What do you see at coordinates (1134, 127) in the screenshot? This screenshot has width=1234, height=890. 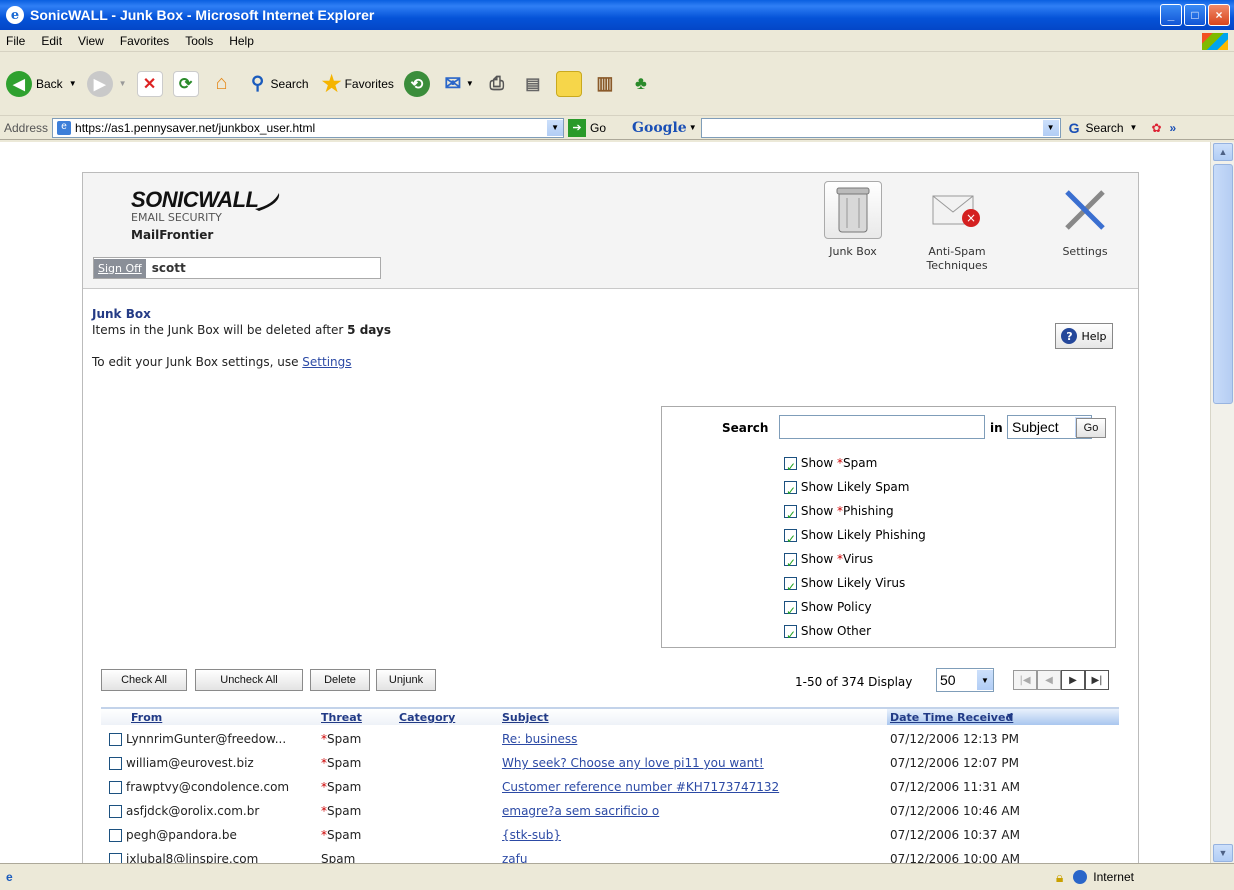 I see `google-search-dropdown-icon: ▼` at bounding box center [1134, 127].